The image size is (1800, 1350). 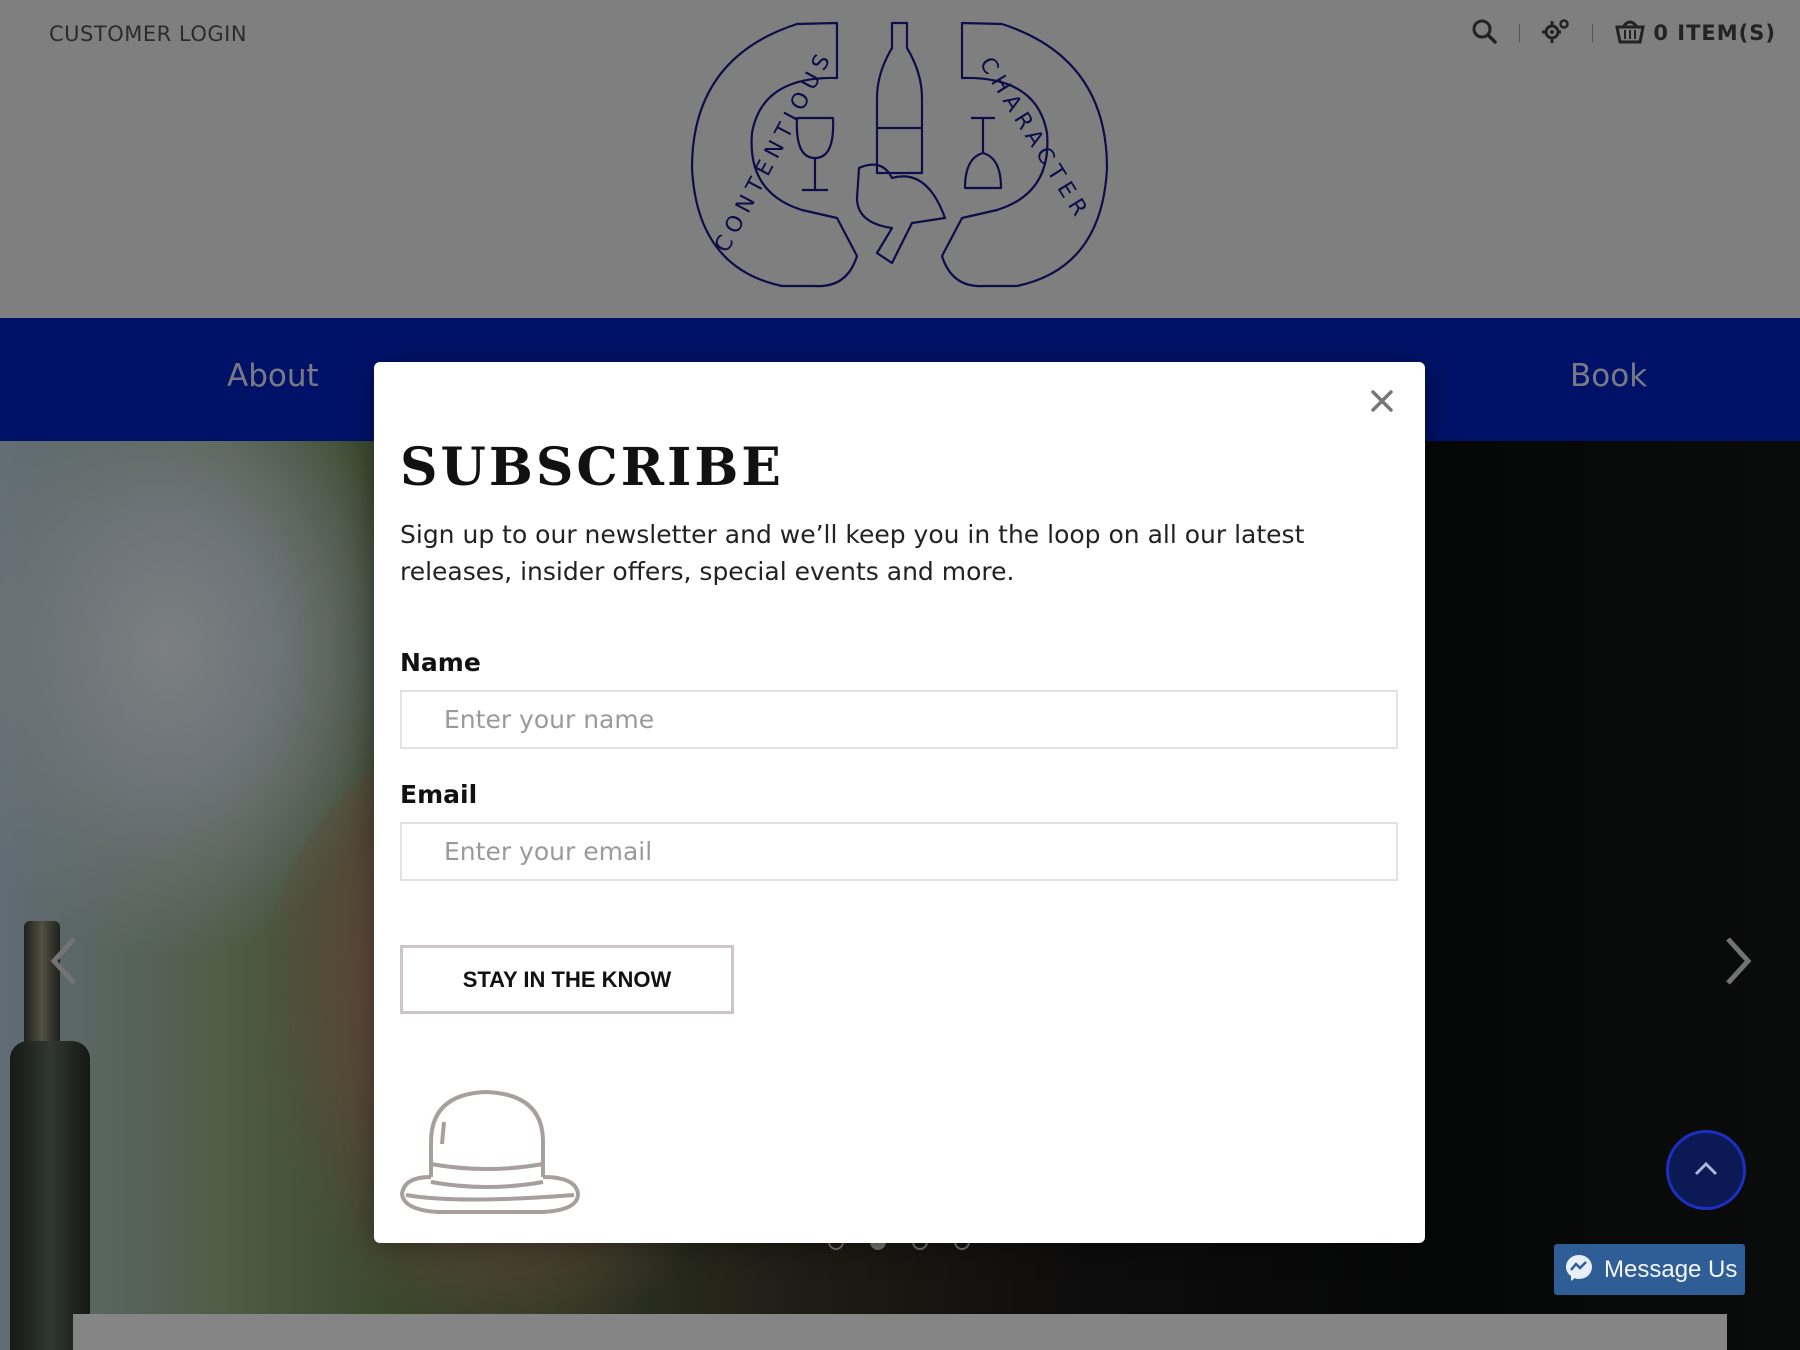 I want to click on messenger-icon, so click(x=1579, y=1270).